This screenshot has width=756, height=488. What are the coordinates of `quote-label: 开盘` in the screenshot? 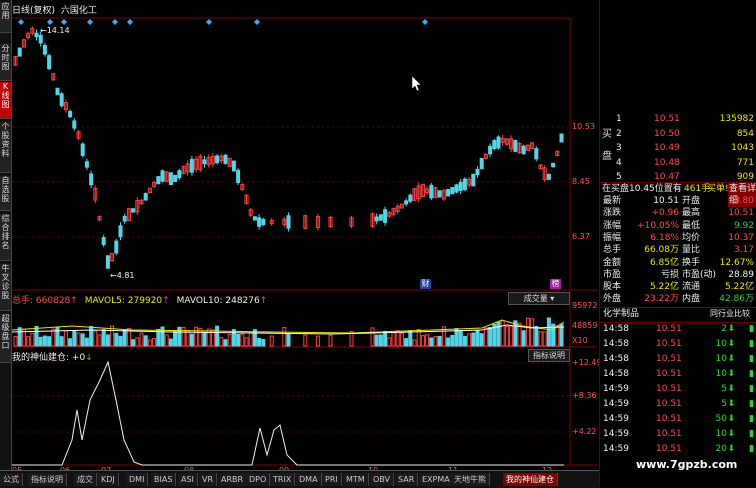 It's located at (691, 201).